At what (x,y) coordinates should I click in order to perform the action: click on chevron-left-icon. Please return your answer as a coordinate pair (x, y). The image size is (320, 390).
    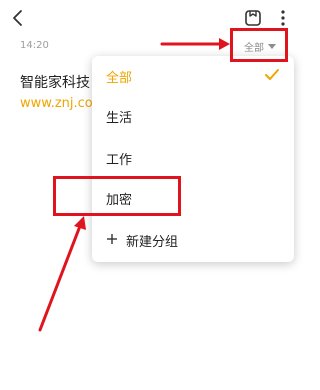
    Looking at the image, I should click on (18, 18).